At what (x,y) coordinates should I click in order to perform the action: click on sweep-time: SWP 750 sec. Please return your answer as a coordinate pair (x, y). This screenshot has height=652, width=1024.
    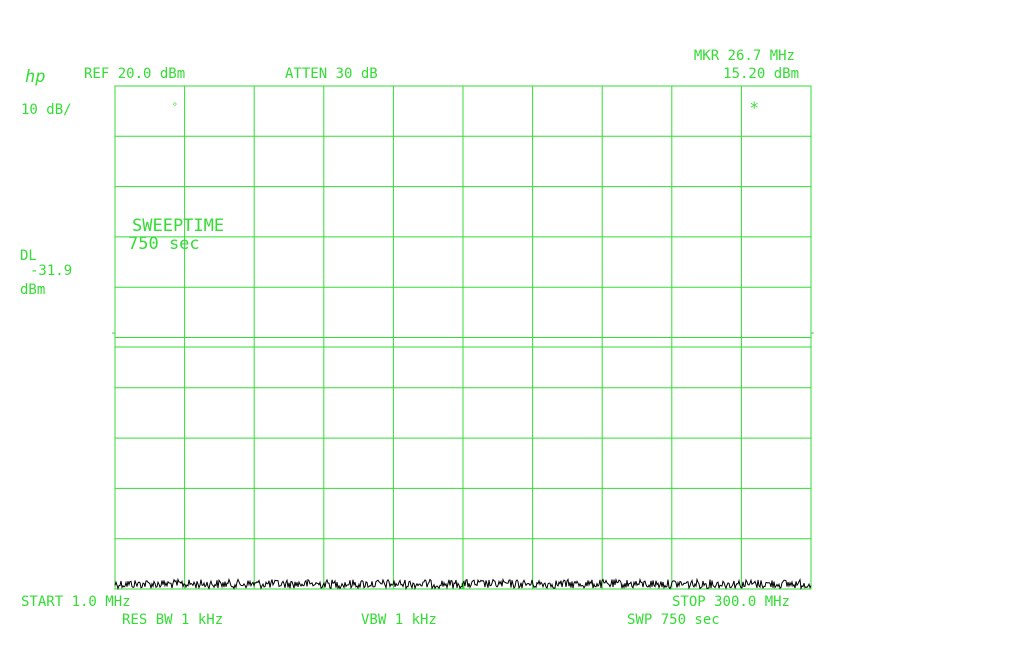
    Looking at the image, I should click on (673, 620).